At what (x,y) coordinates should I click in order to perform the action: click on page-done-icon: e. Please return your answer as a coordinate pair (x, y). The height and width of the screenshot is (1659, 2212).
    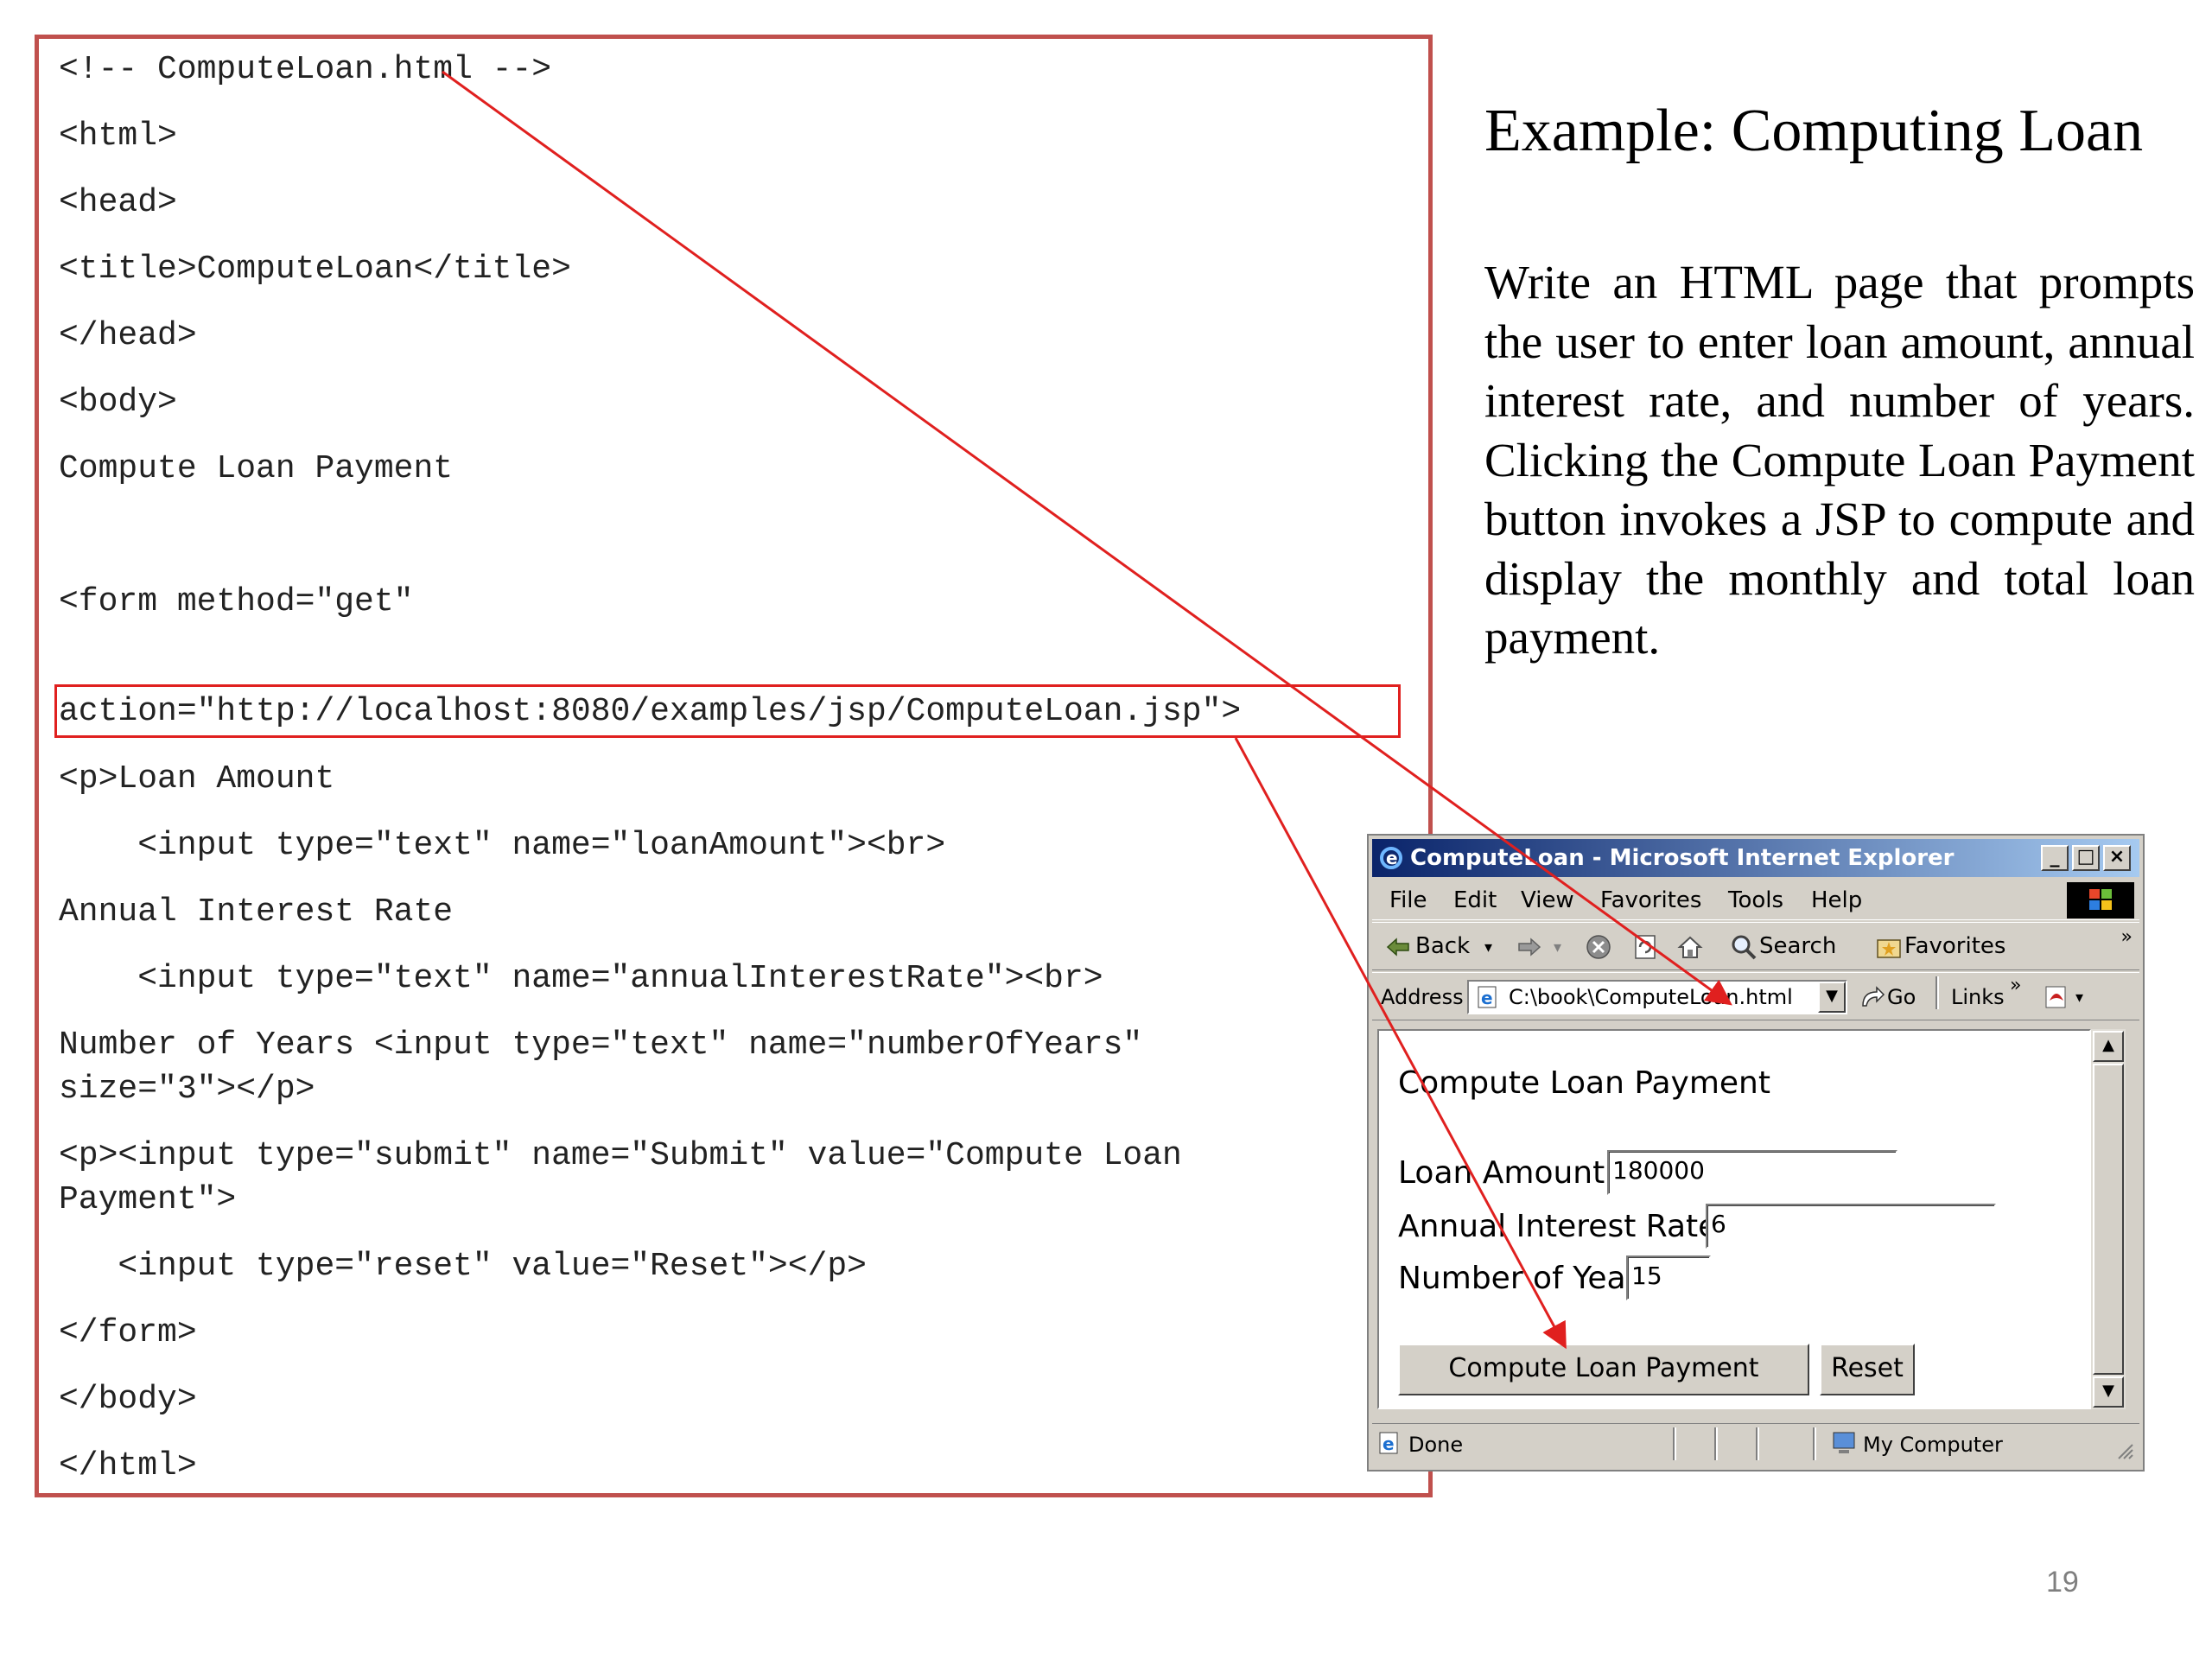
    Looking at the image, I should click on (1388, 1443).